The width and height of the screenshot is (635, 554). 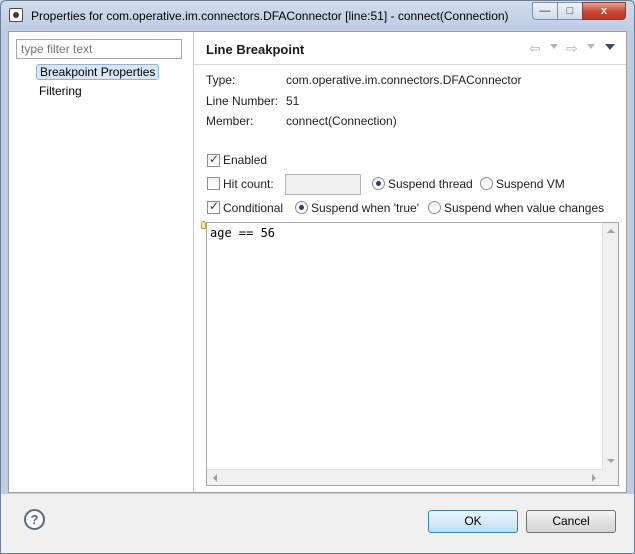 What do you see at coordinates (570, 11) in the screenshot?
I see `maximize-button: □` at bounding box center [570, 11].